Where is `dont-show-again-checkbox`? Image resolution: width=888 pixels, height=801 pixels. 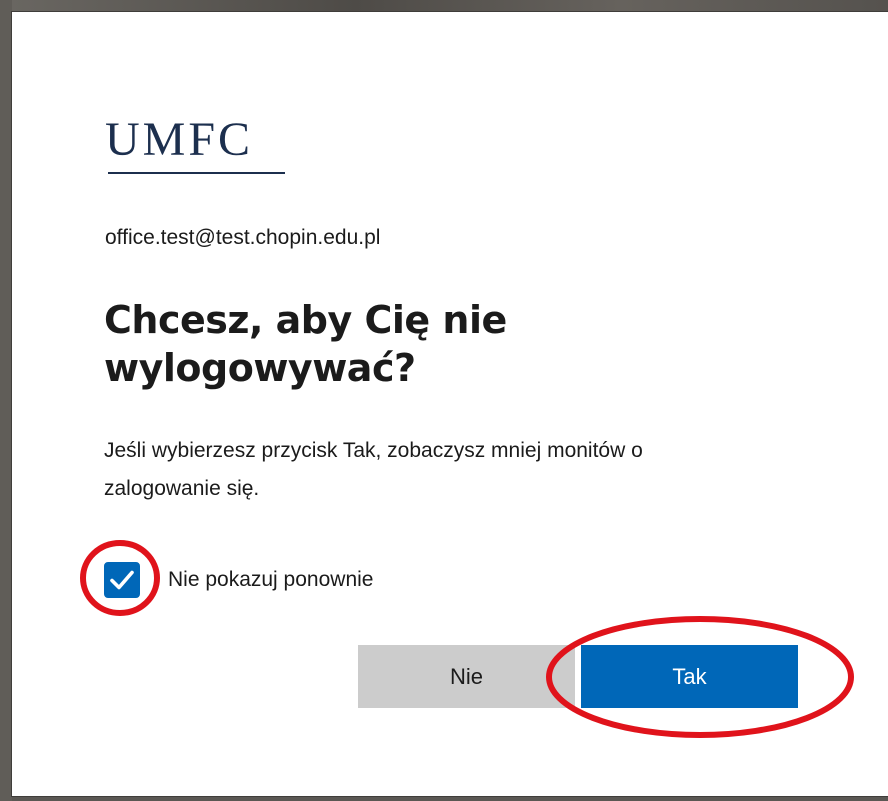
dont-show-again-checkbox is located at coordinates (122, 580).